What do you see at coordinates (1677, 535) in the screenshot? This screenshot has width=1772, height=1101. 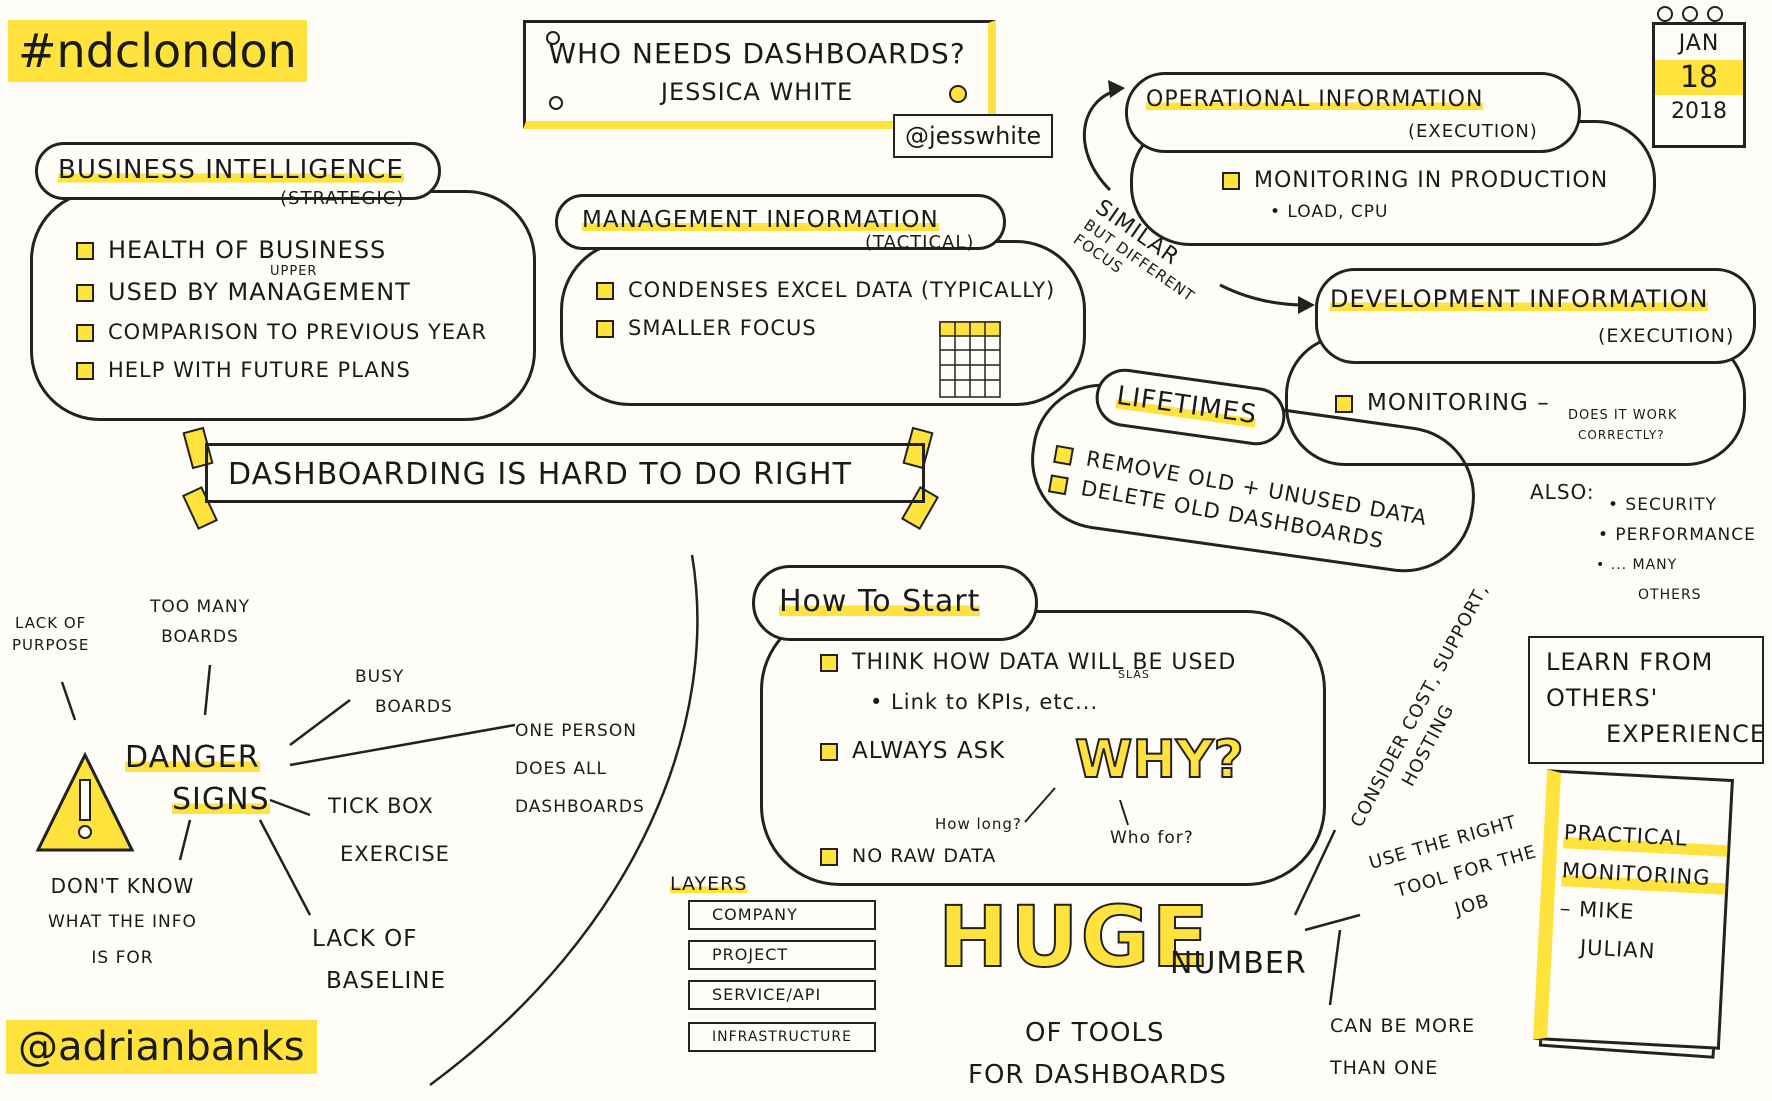 I see `also-item: • Performance` at bounding box center [1677, 535].